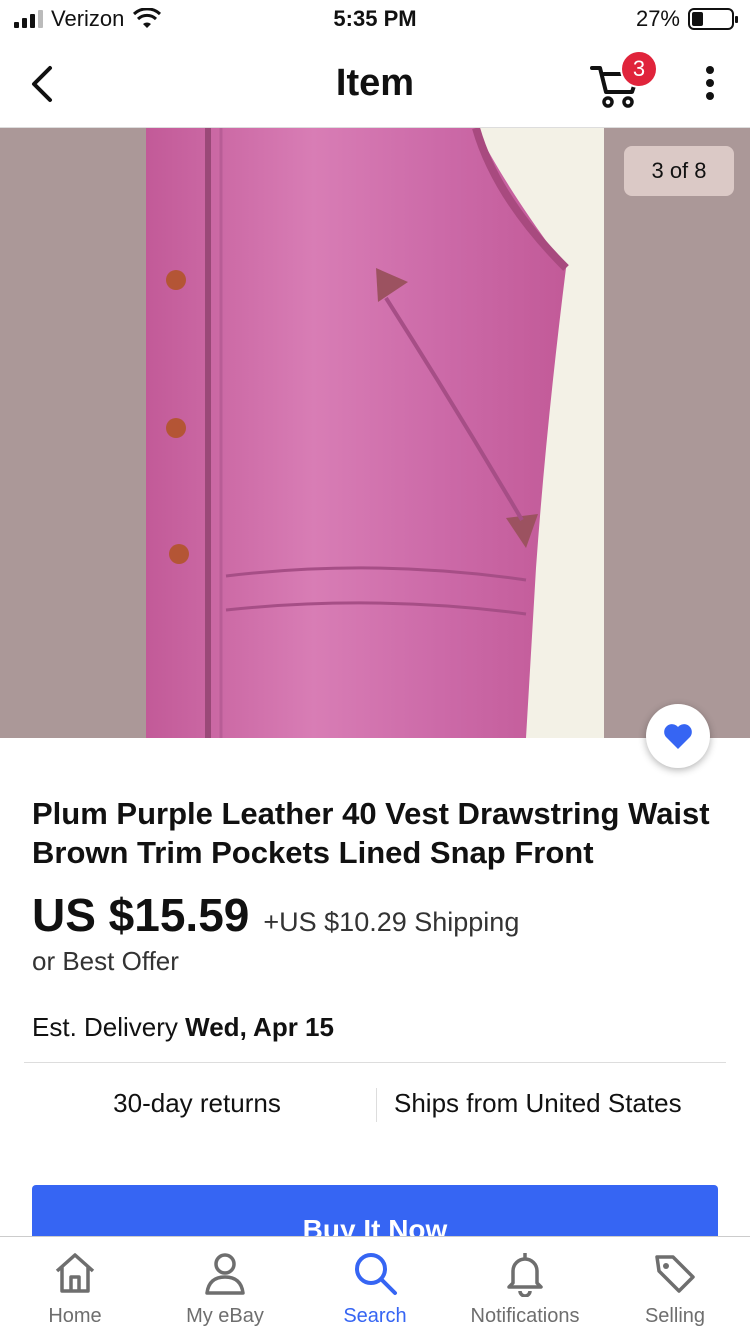  I want to click on tab-my-ebay: My eBay, so click(225, 1285).